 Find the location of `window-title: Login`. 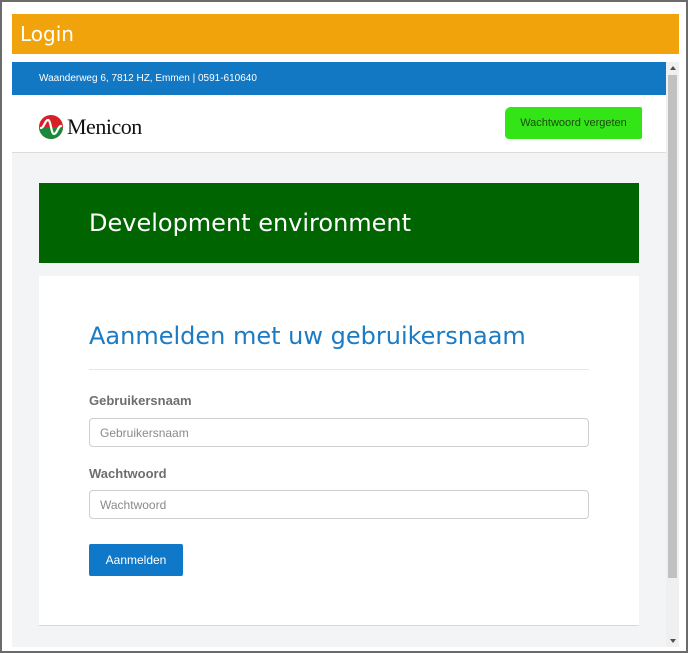

window-title: Login is located at coordinates (47, 34).